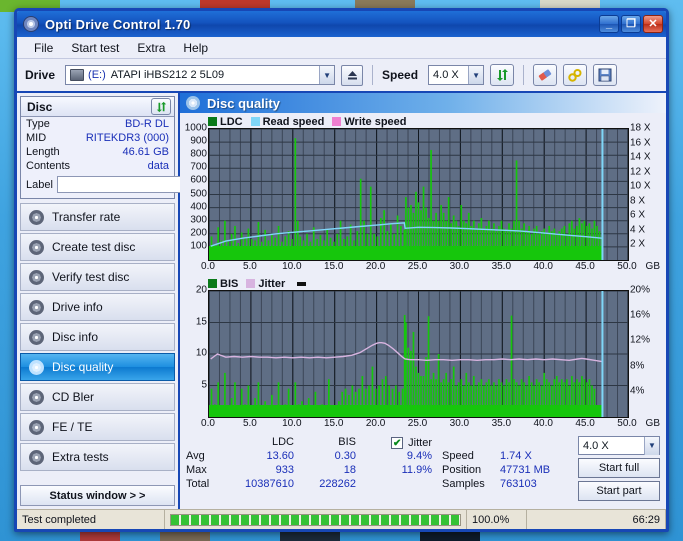 Image resolution: width=683 pixels, height=541 pixels. What do you see at coordinates (36, 367) in the screenshot?
I see `disc-quality-icon` at bounding box center [36, 367].